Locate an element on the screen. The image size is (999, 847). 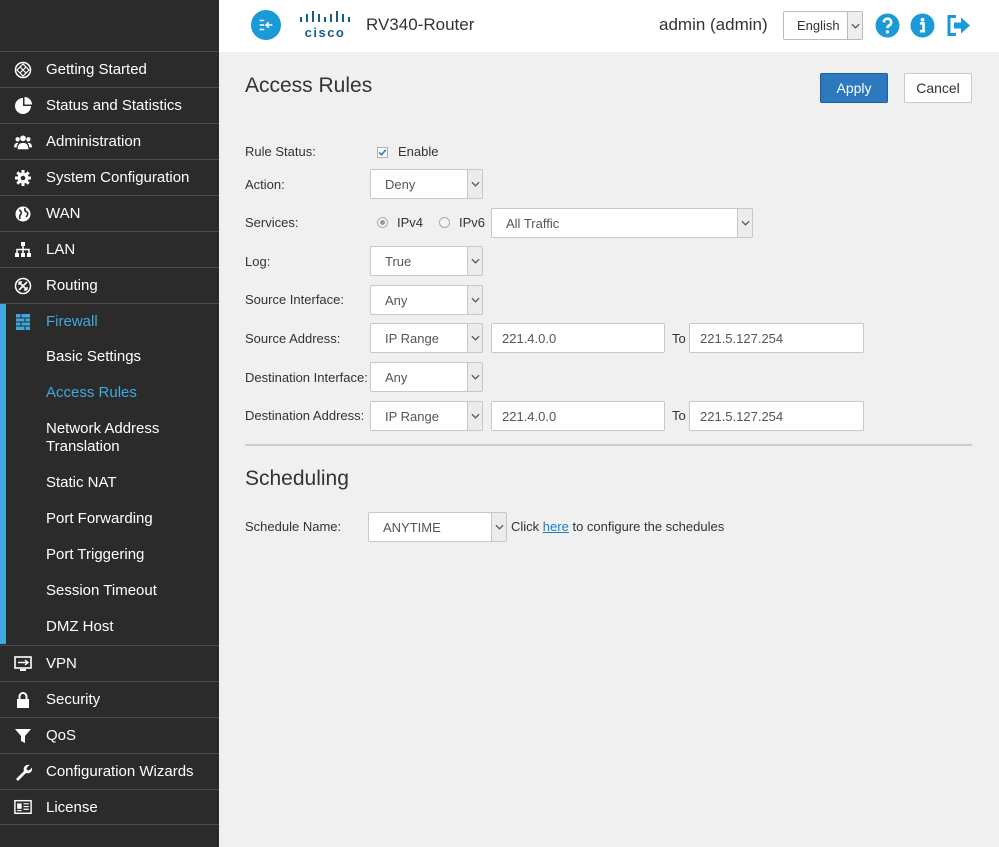
page-title-bar: Access Rules Apply Cancel is located at coordinates (609, 89).